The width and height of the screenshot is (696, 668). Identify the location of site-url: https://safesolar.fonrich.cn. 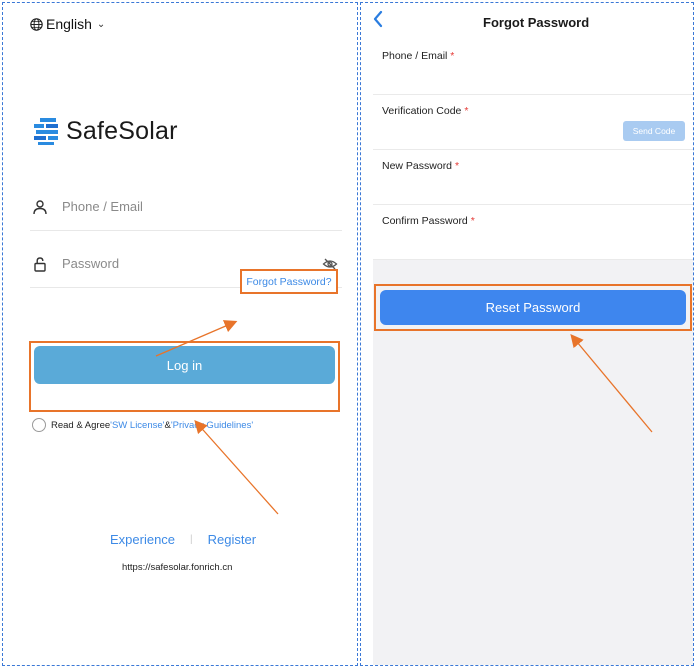
(177, 567).